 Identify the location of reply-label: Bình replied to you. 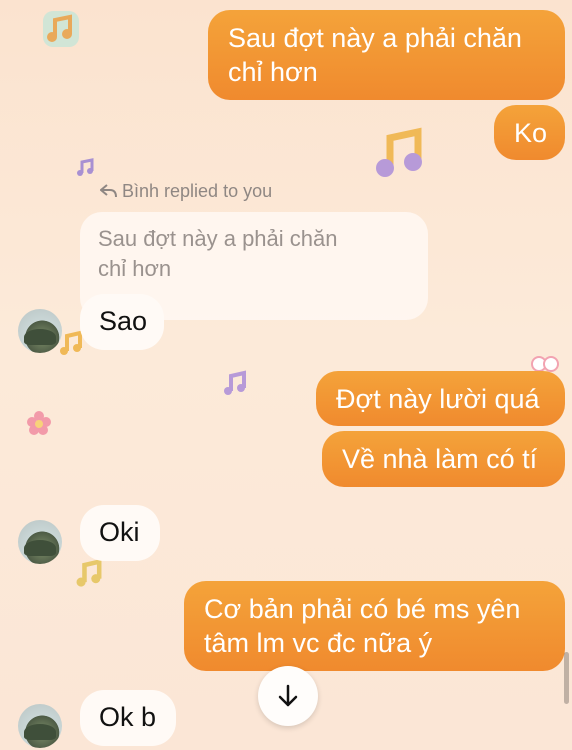
(186, 191).